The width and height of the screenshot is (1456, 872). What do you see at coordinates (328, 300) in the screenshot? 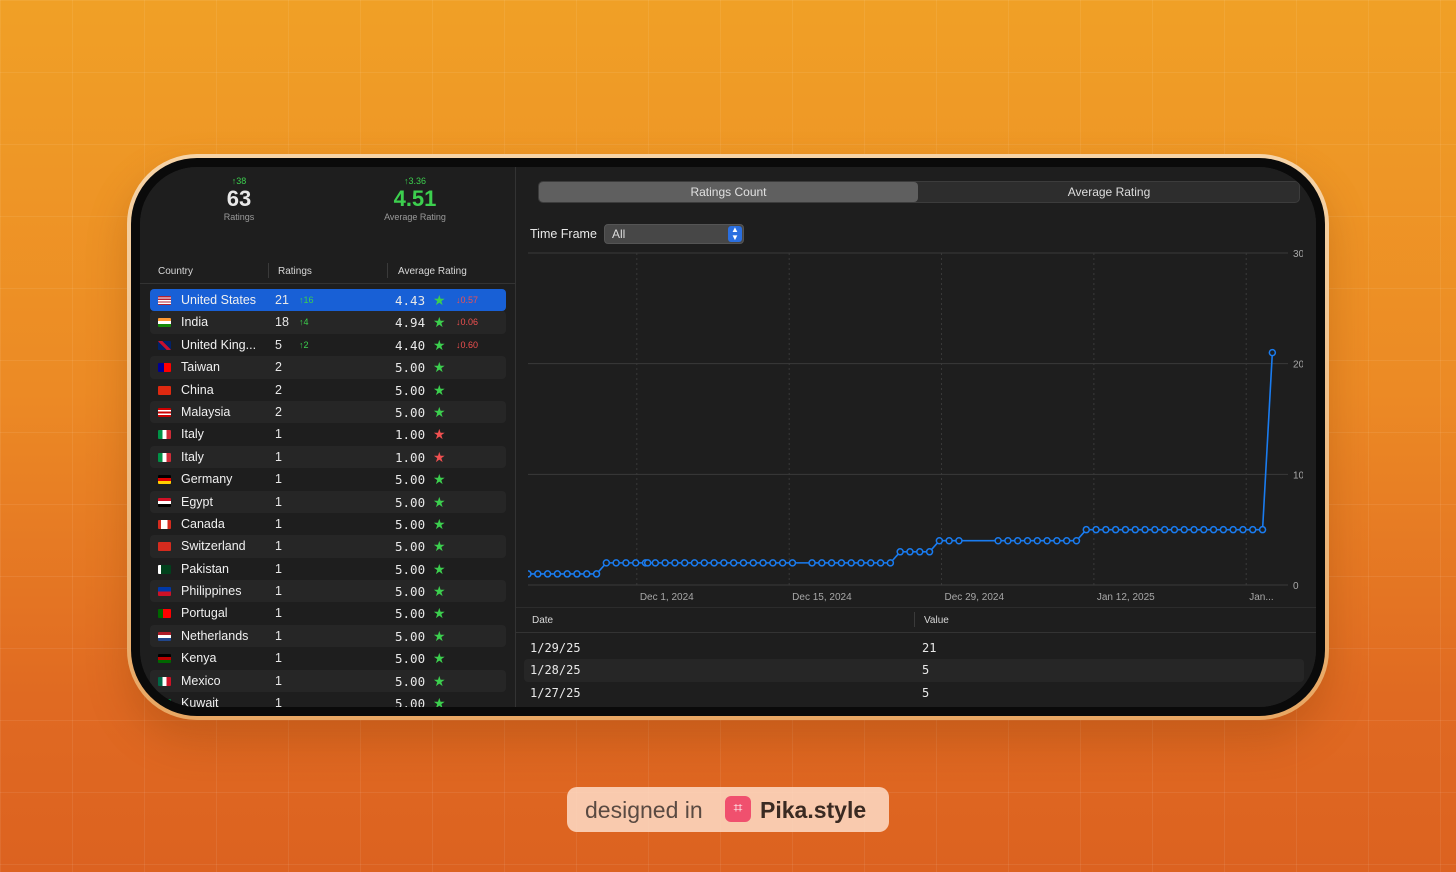
I see `country-row: United States 21 ↑16 4.43 ★ ↓0.57` at bounding box center [328, 300].